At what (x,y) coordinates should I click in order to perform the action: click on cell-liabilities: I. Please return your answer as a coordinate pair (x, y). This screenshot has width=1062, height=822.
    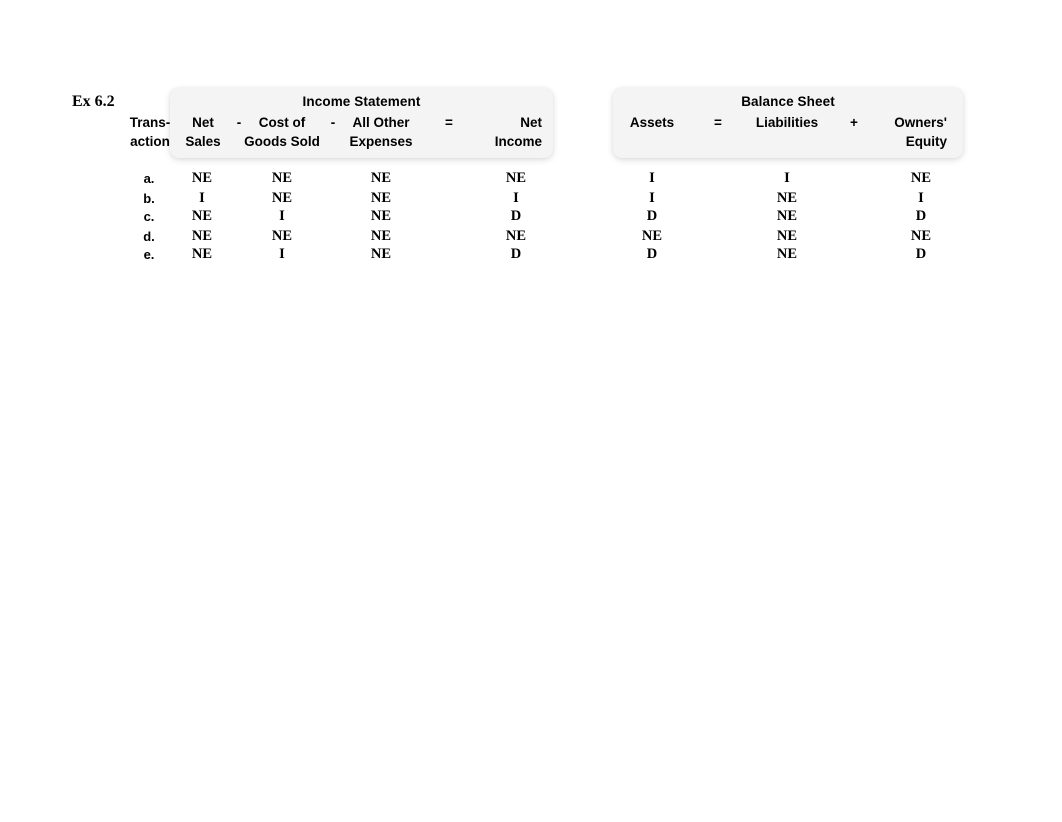
    Looking at the image, I should click on (787, 178).